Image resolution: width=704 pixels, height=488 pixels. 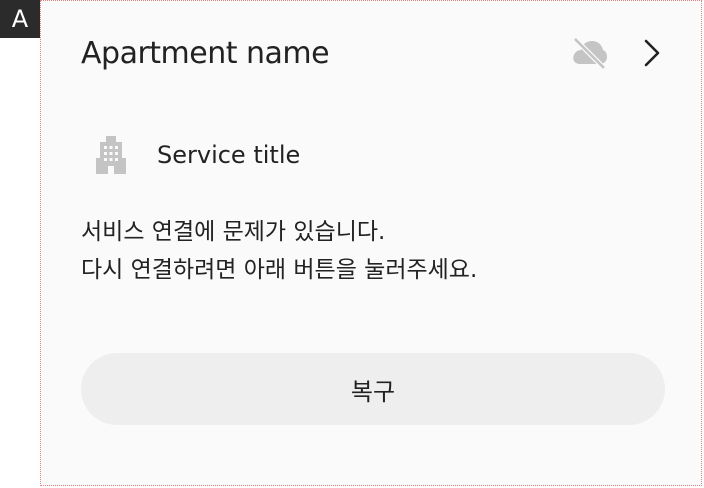 I want to click on service-row: Service title, so click(x=196, y=155).